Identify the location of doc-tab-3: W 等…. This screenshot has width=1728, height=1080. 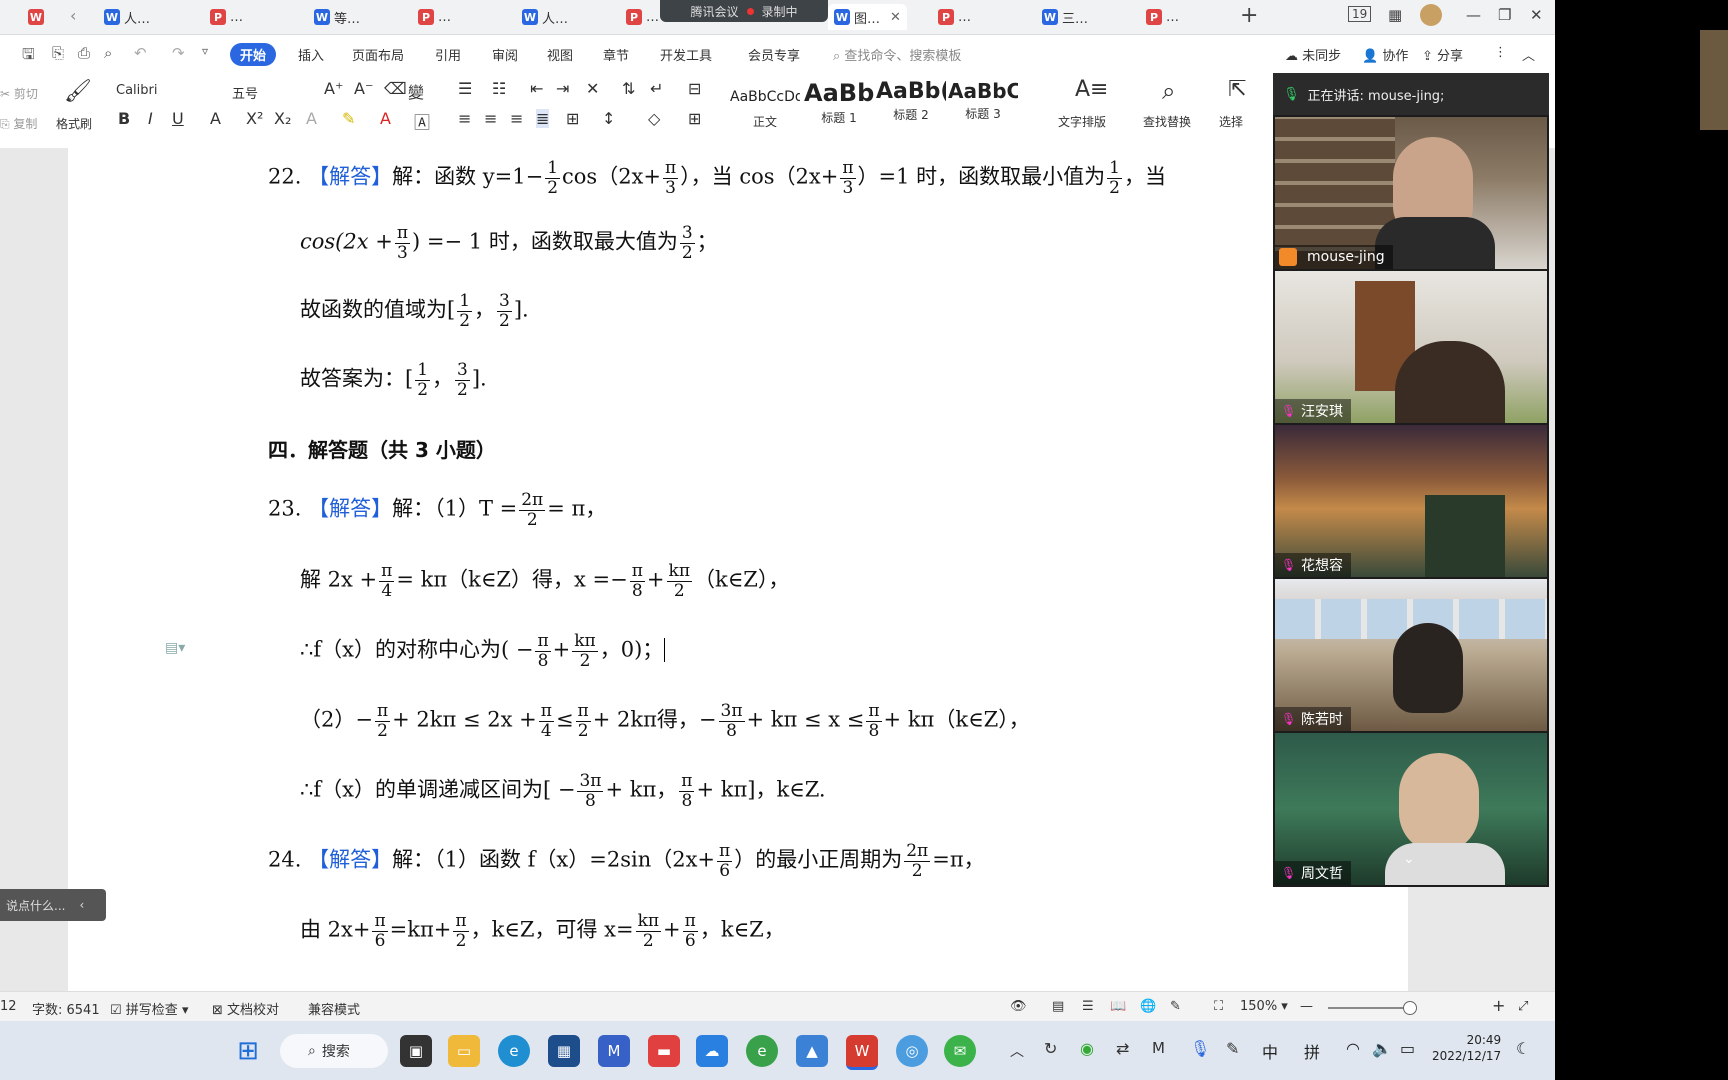
(337, 17).